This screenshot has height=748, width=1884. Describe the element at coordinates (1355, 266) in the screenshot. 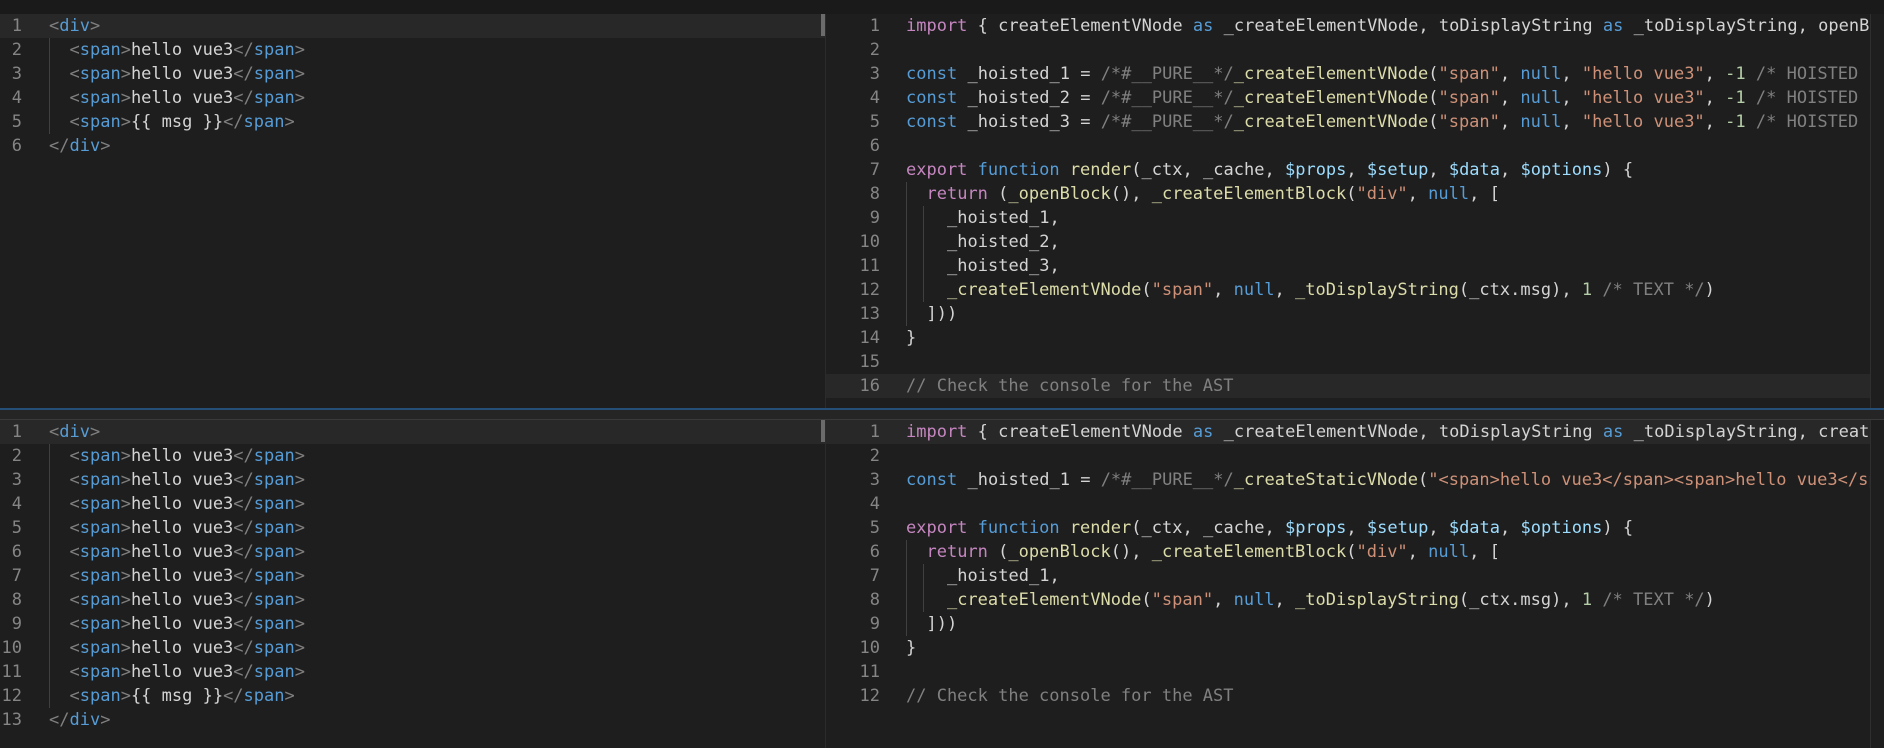

I see `code-line: 11 _hoisted_3,` at that location.